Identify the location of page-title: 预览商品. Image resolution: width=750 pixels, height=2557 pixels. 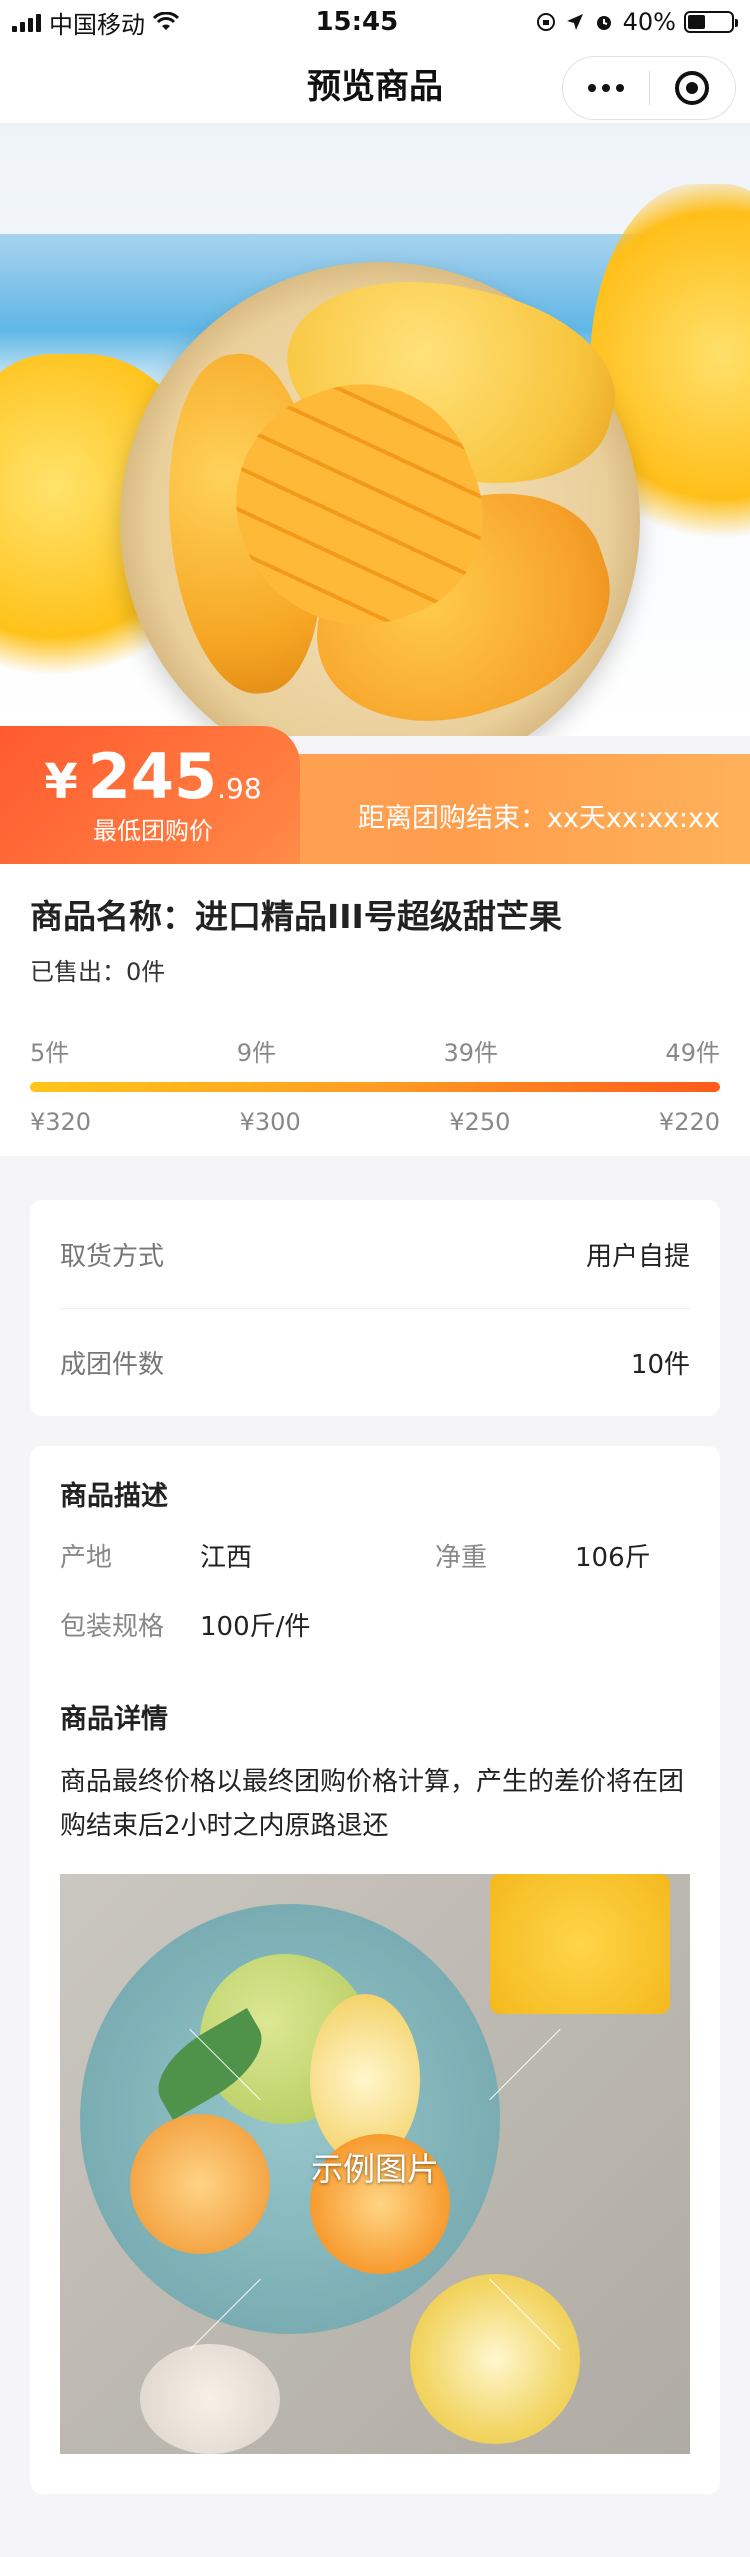
(375, 87).